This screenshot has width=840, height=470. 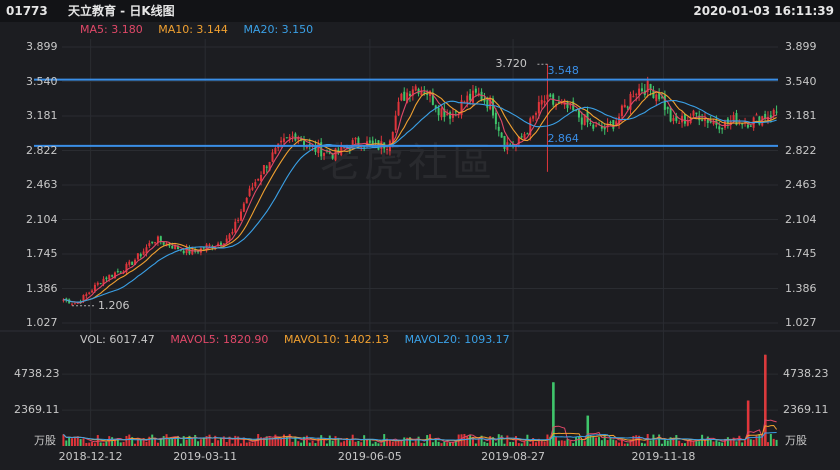 What do you see at coordinates (336, 339) in the screenshot?
I see `mavol10-legend: MAVOL10: 1402.13` at bounding box center [336, 339].